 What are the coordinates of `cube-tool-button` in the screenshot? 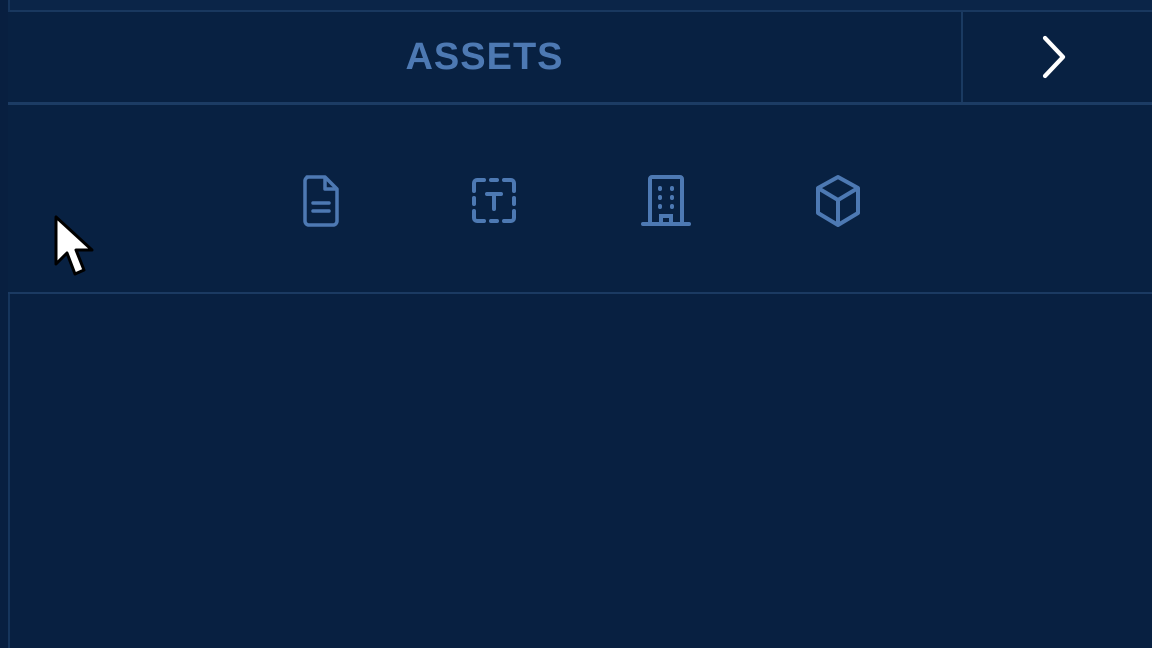 It's located at (838, 201).